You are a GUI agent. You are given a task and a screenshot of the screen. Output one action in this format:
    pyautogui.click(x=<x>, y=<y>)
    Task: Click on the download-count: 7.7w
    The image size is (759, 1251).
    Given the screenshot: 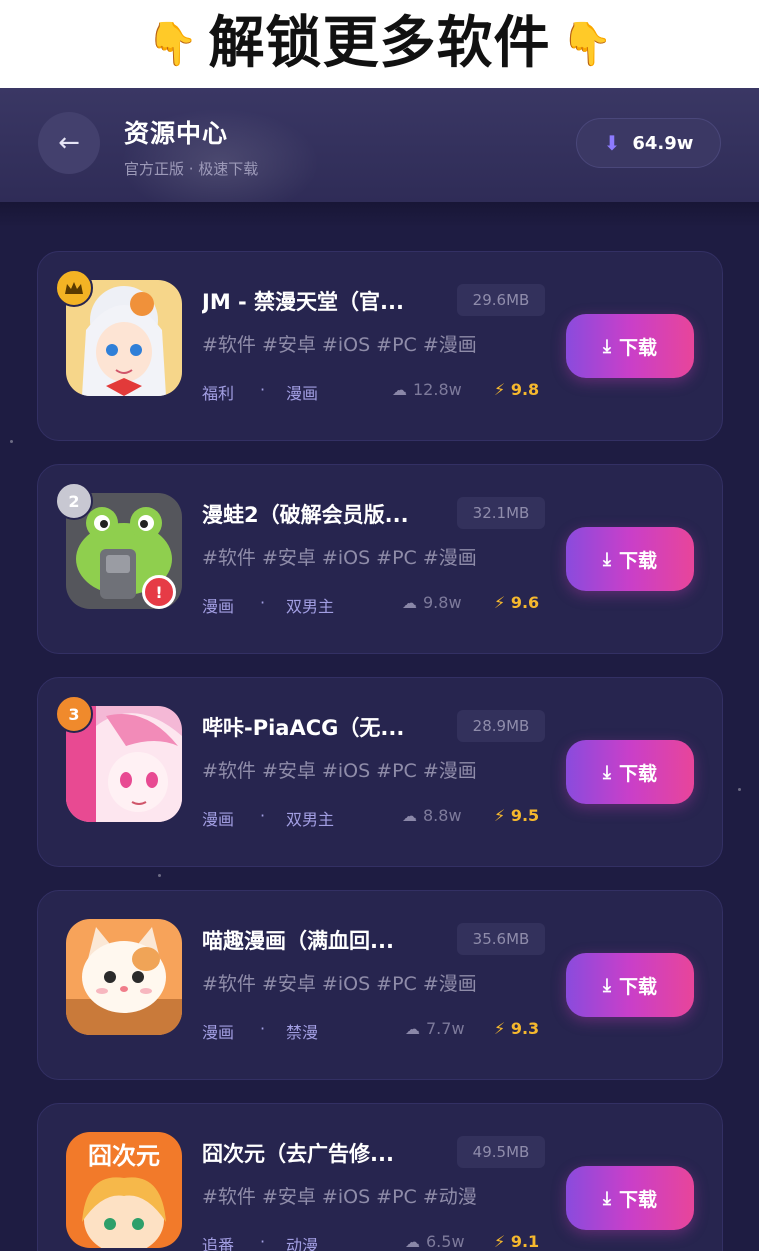 What is the action you would take?
    pyautogui.click(x=445, y=1028)
    